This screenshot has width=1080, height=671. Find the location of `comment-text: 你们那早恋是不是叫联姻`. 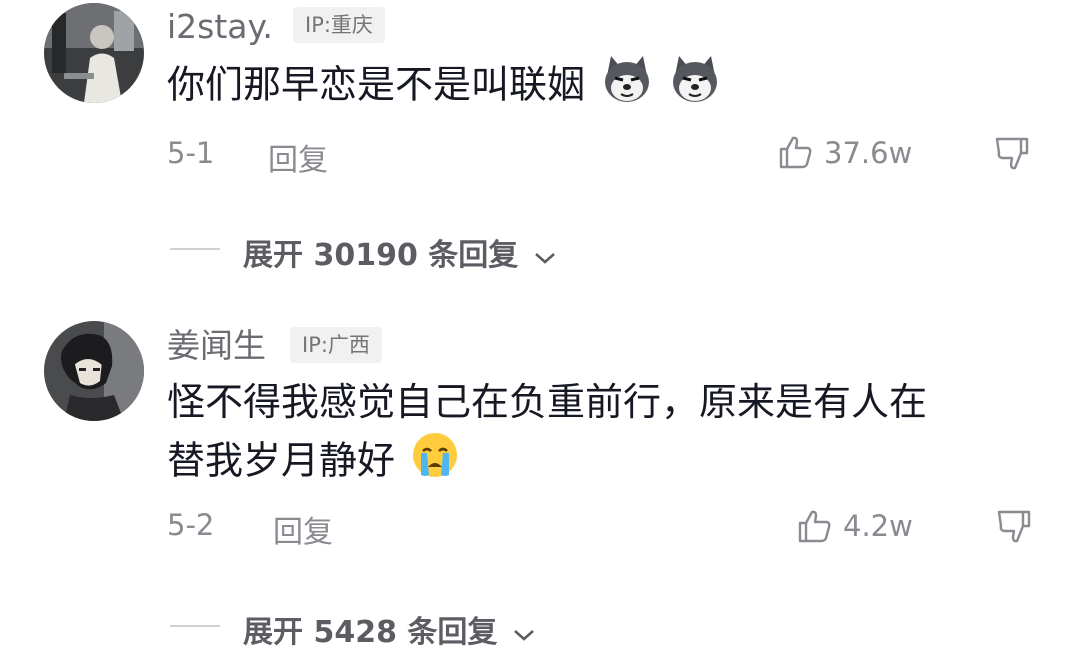

comment-text: 你们那早恋是不是叫联姻 is located at coordinates (444, 87).